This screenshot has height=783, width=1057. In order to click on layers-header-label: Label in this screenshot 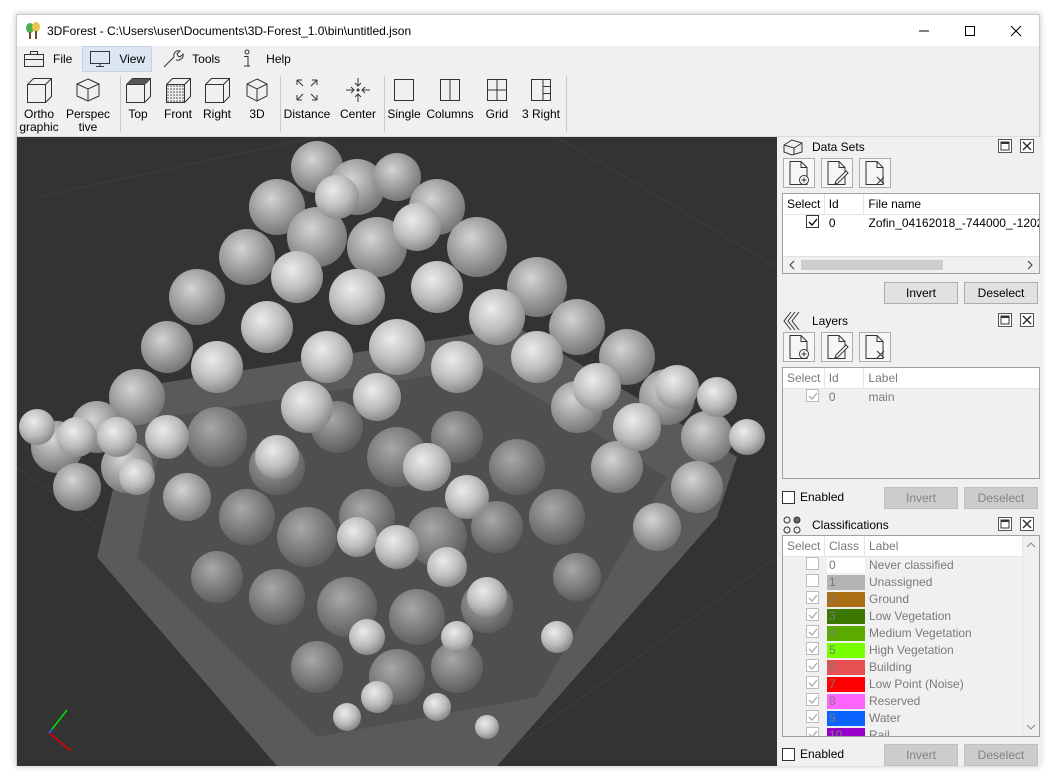, I will do `click(951, 378)`.